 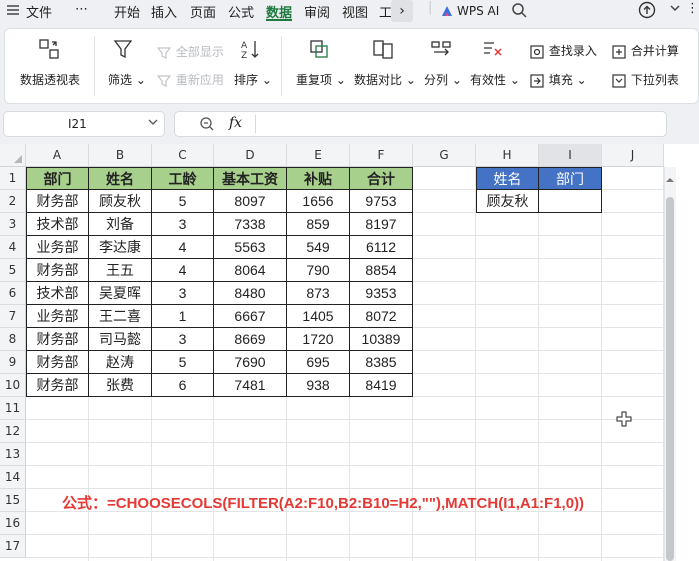 What do you see at coordinates (495, 79) in the screenshot?
I see `validity-button: 有效性 ⌄` at bounding box center [495, 79].